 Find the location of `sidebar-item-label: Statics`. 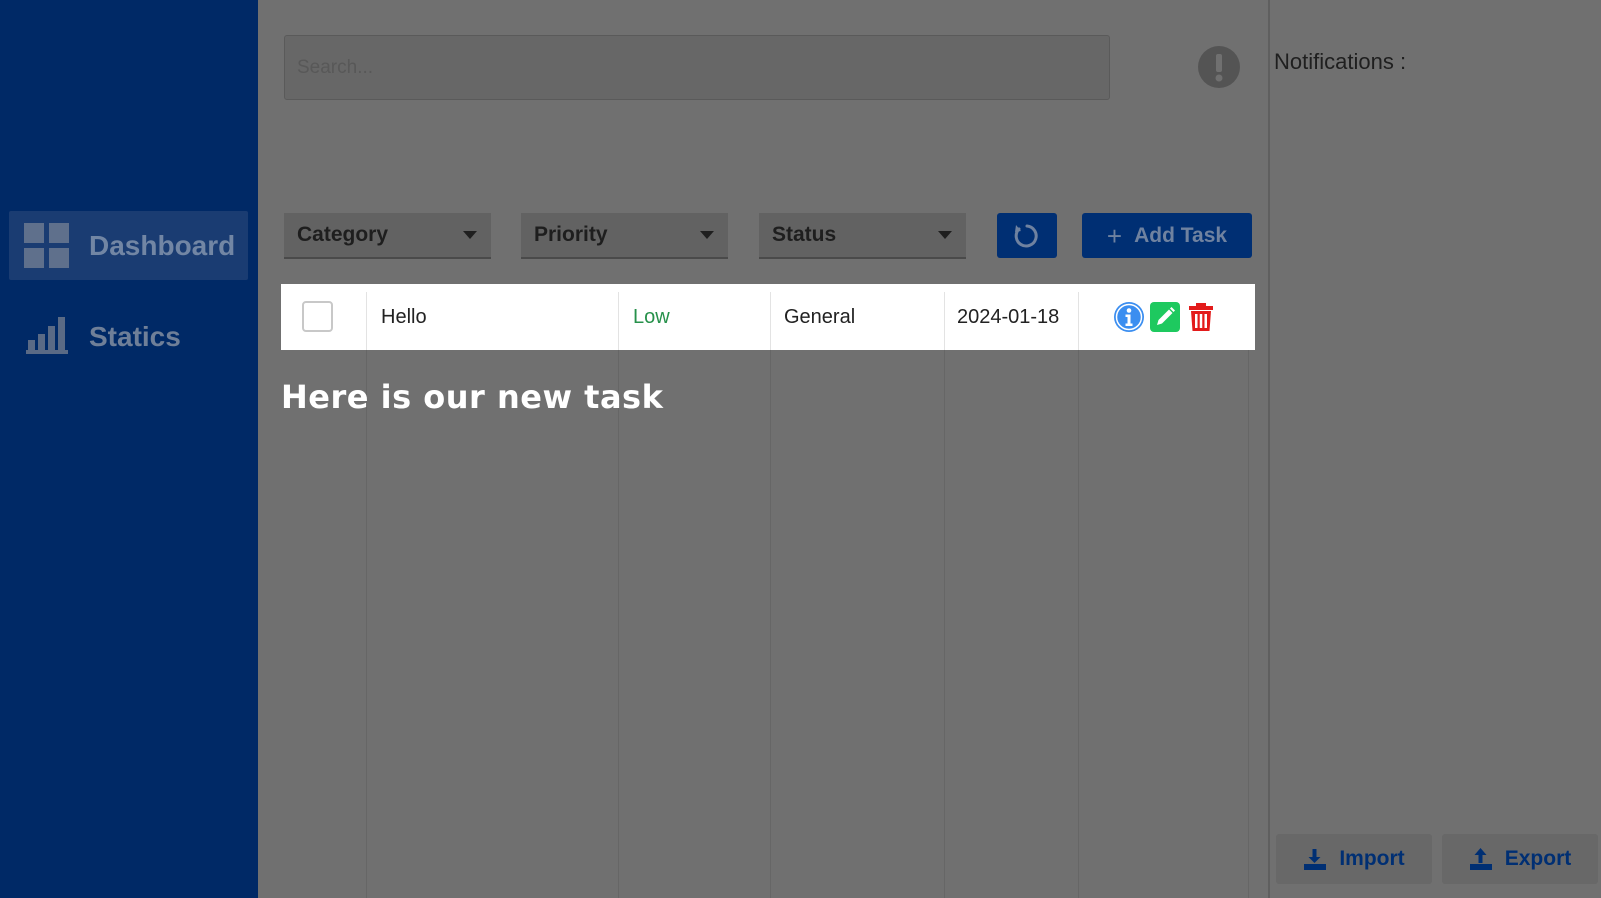

sidebar-item-label: Statics is located at coordinates (135, 336).